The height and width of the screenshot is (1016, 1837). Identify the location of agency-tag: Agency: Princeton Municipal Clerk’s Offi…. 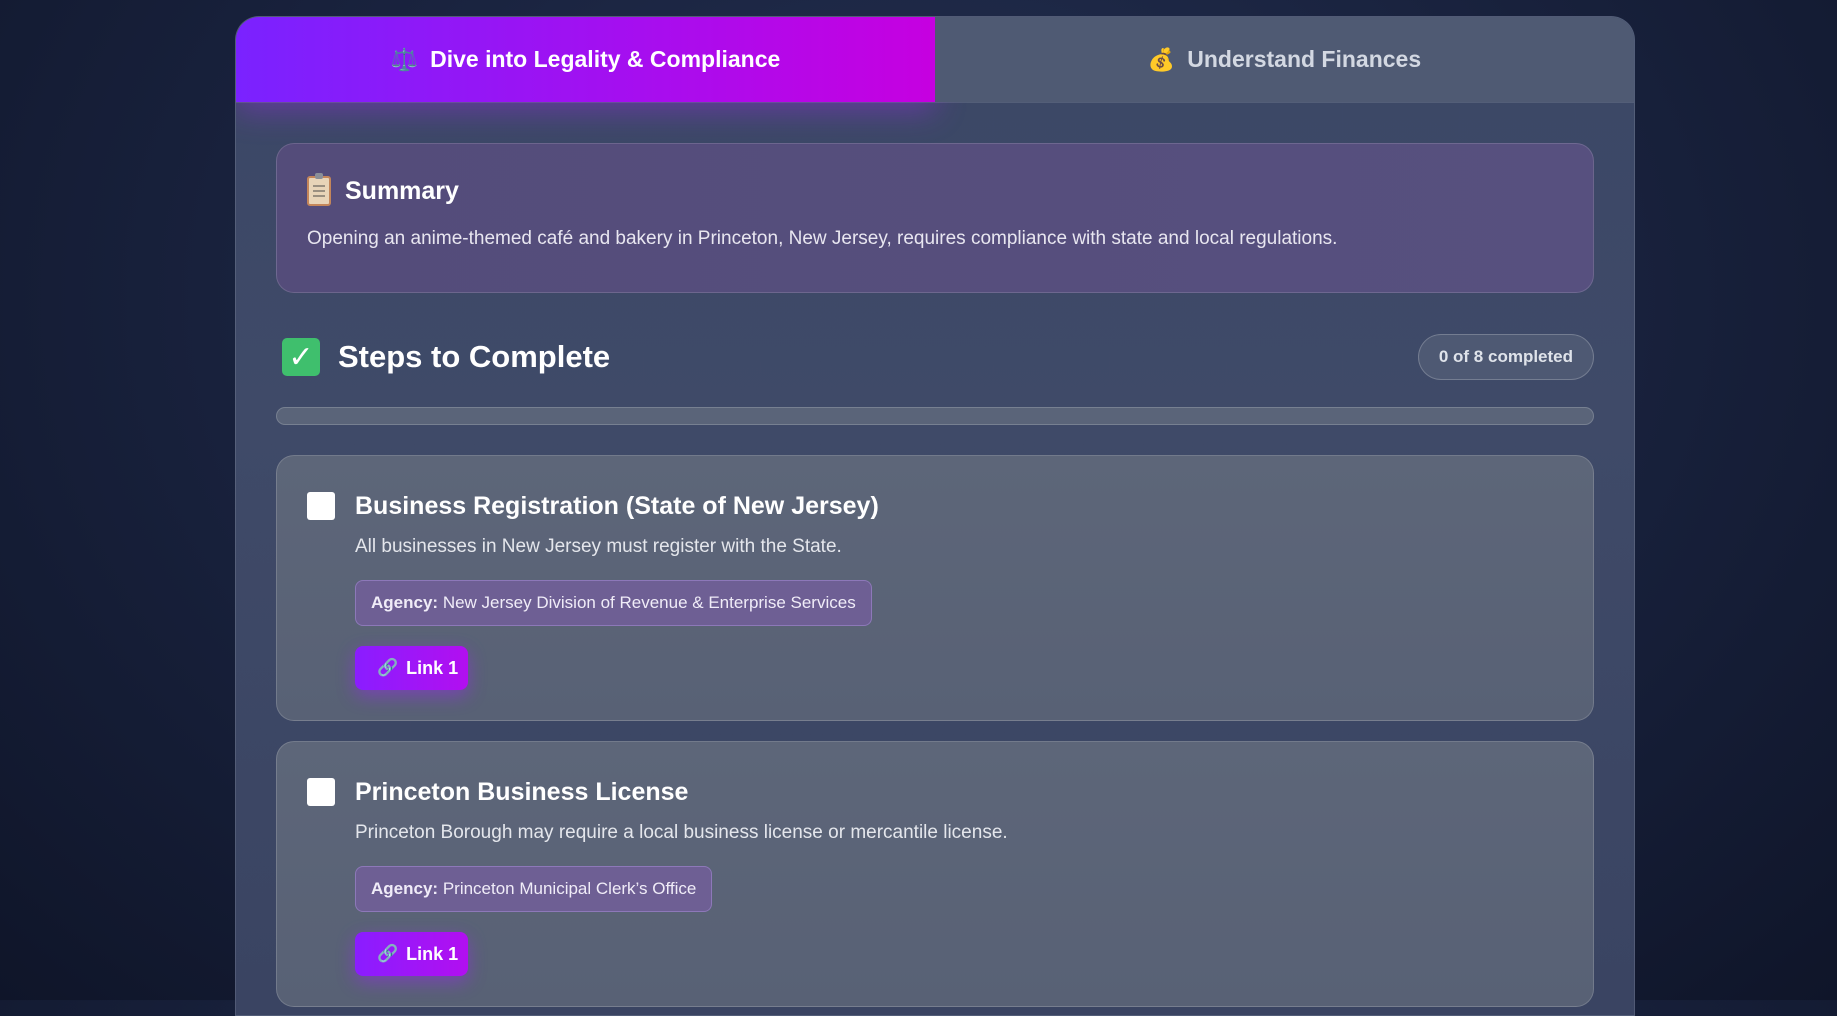
(534, 889).